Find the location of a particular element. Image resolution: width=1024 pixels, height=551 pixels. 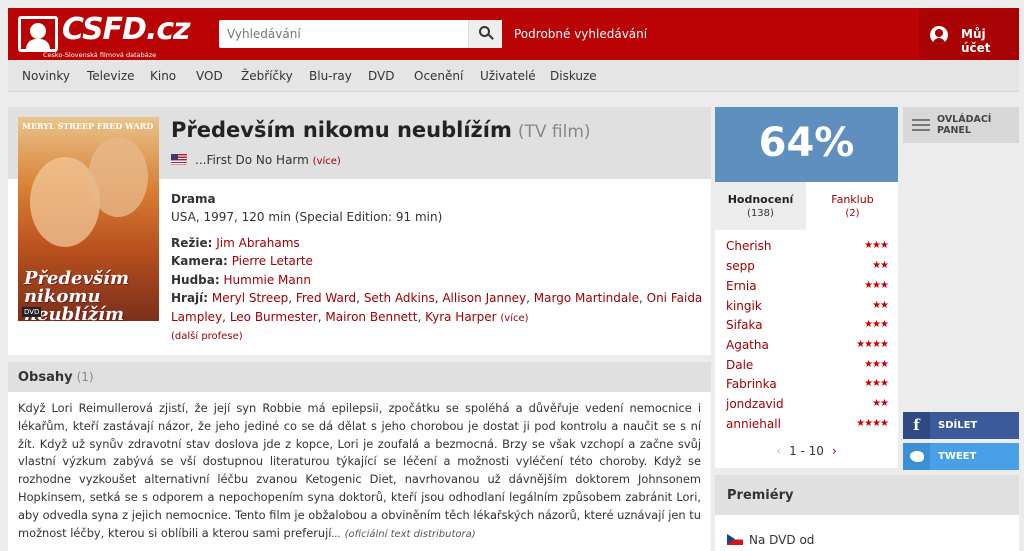

facebook-share-button: f SDÍLET is located at coordinates (961, 425).